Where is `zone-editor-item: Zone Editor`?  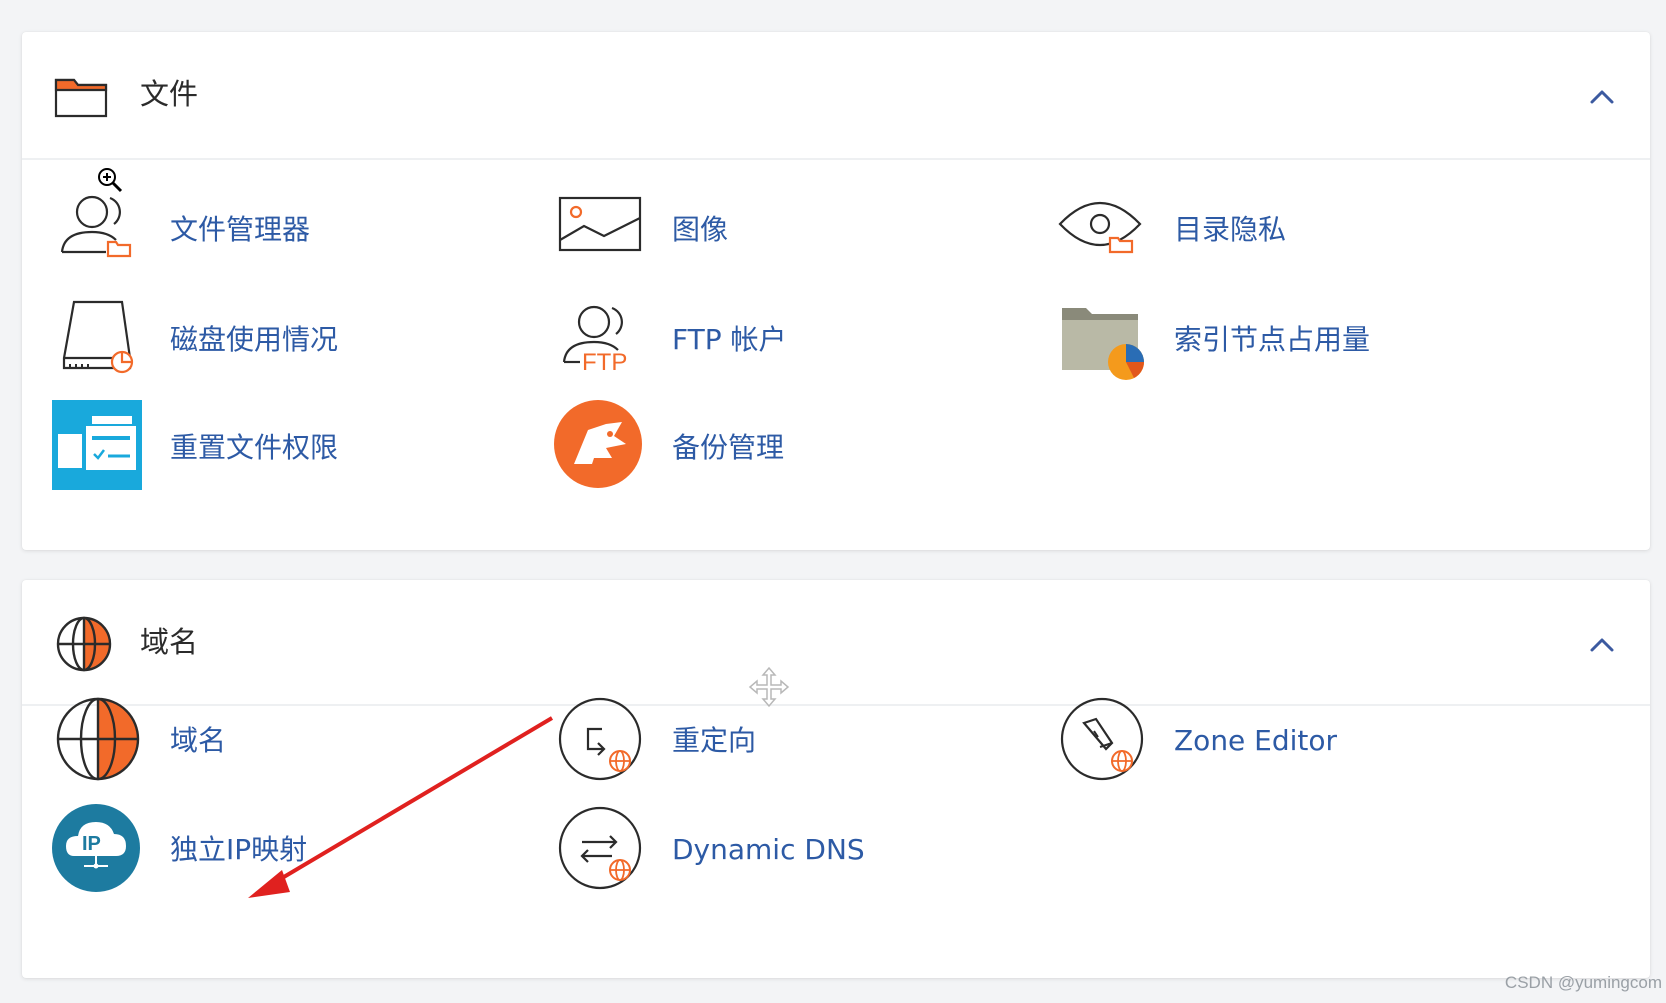 zone-editor-item: Zone Editor is located at coordinates (1296, 743).